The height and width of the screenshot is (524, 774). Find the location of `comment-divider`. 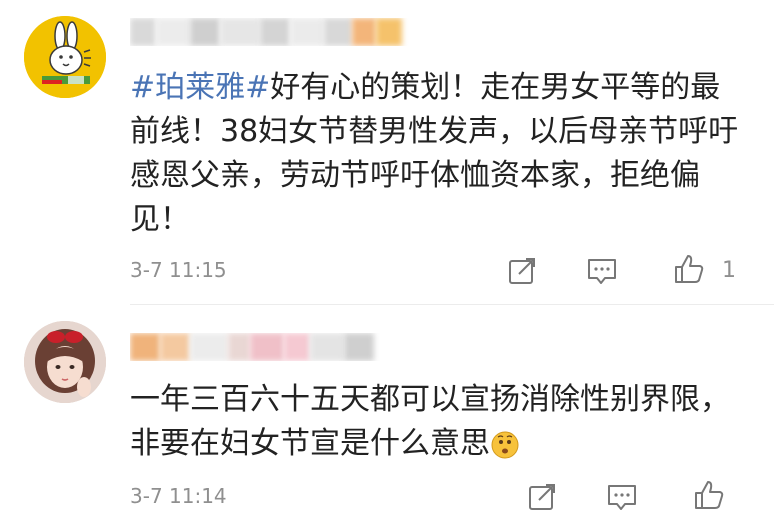

comment-divider is located at coordinates (452, 304).